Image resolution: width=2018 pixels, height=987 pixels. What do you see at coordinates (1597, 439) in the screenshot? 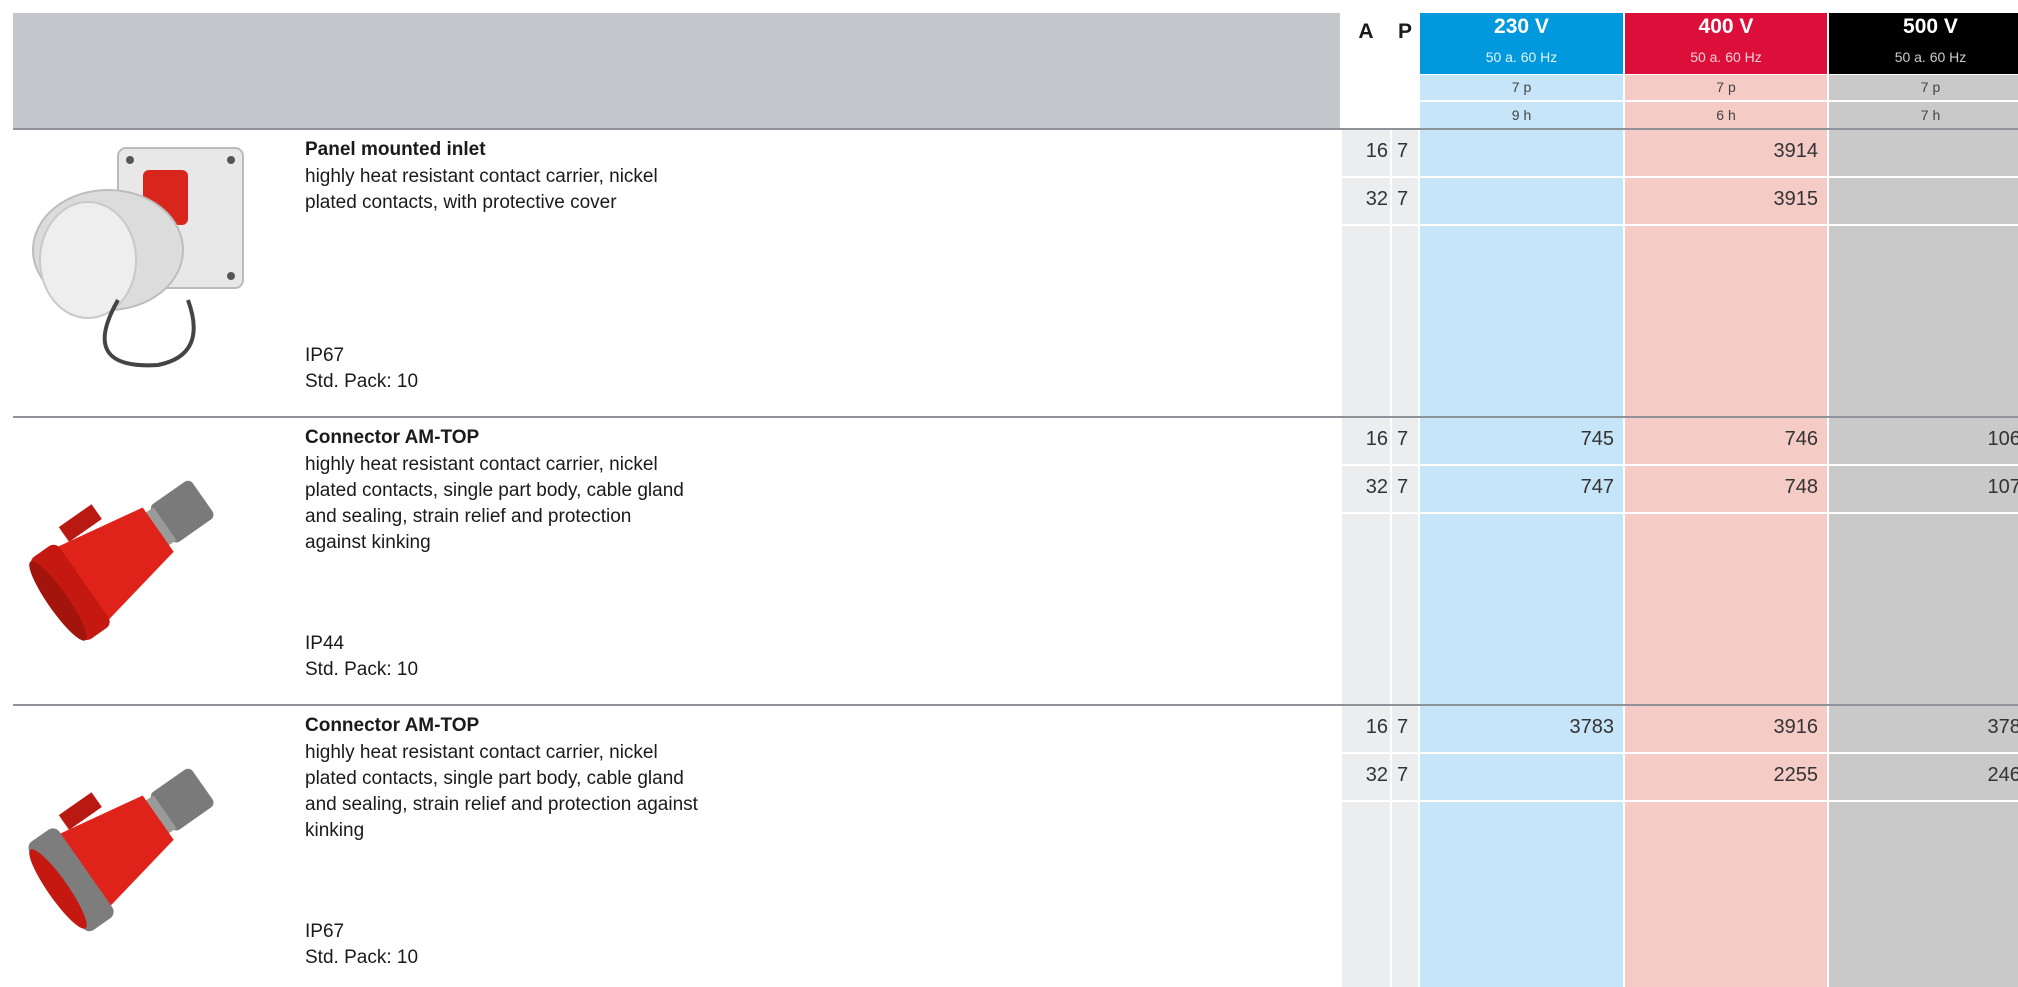
I see `article-230v: 745` at bounding box center [1597, 439].